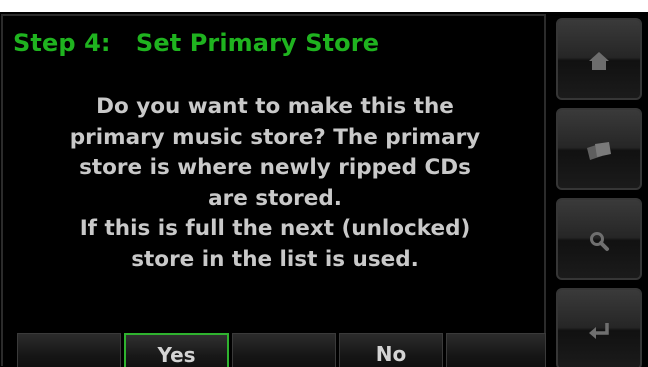  I want to click on message-line: are stored., so click(275, 198).